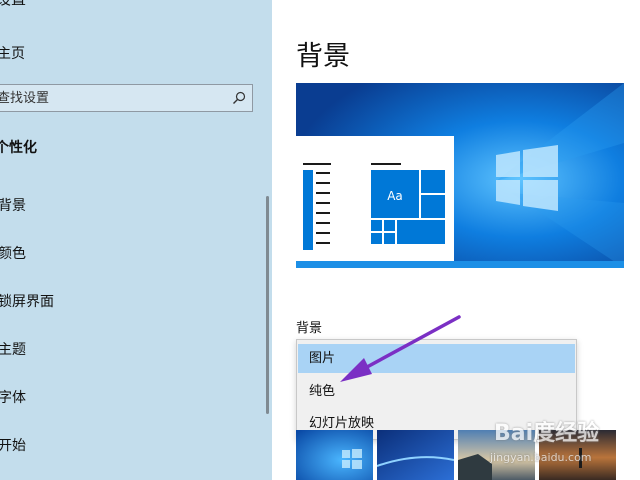 The height and width of the screenshot is (480, 640). I want to click on preview-tile-label: Aa, so click(395, 196).